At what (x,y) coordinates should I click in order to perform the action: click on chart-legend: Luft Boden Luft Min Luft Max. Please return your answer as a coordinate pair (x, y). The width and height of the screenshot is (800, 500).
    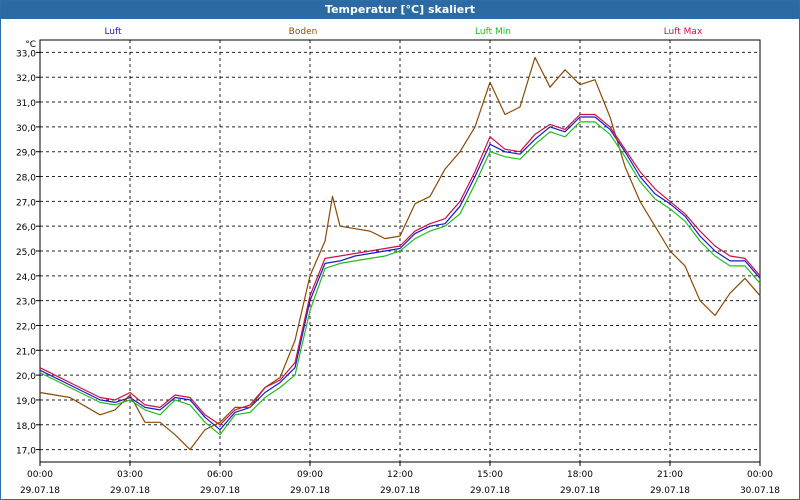
    Looking at the image, I should click on (403, 32).